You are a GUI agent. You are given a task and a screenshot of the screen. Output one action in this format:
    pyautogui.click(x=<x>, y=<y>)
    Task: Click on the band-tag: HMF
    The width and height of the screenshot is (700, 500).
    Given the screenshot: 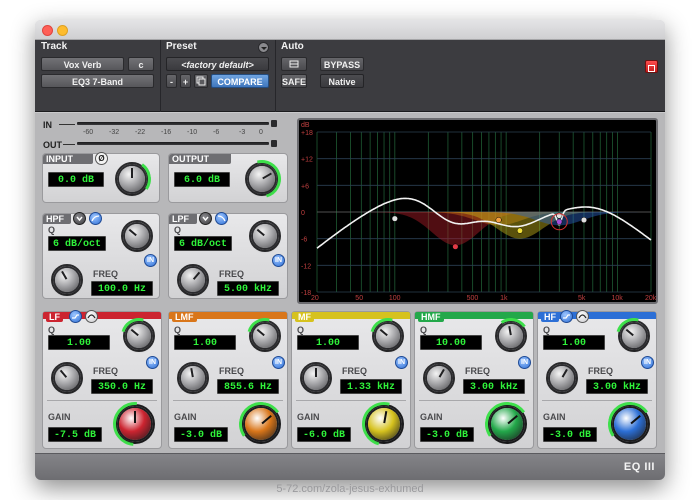 What is the action you would take?
    pyautogui.click(x=431, y=317)
    